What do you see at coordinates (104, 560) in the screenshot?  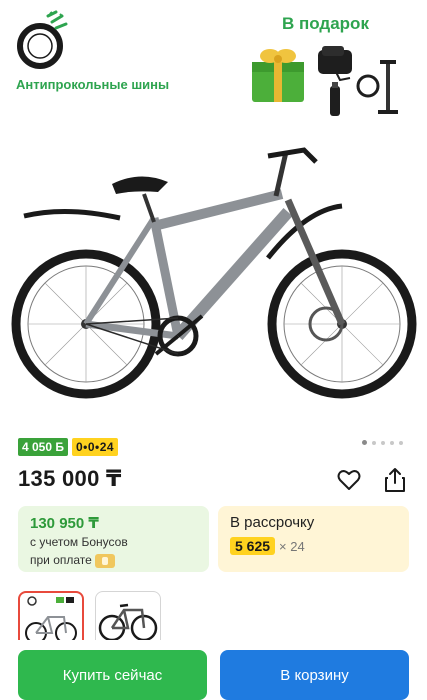 I see `wallet-icon` at bounding box center [104, 560].